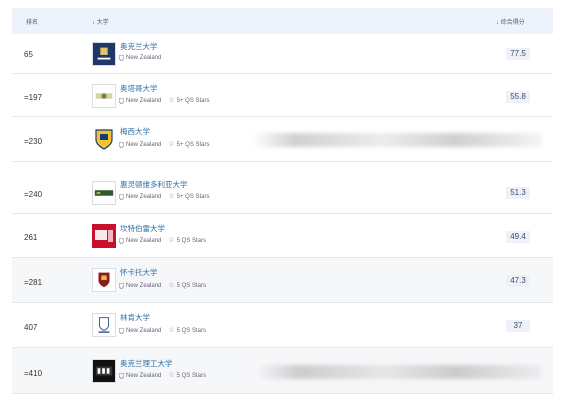  What do you see at coordinates (282, 325) in the screenshot?
I see `table-row: 407 林肯大学 New Zealand ☆ 5 QS Stars 37` at bounding box center [282, 325].